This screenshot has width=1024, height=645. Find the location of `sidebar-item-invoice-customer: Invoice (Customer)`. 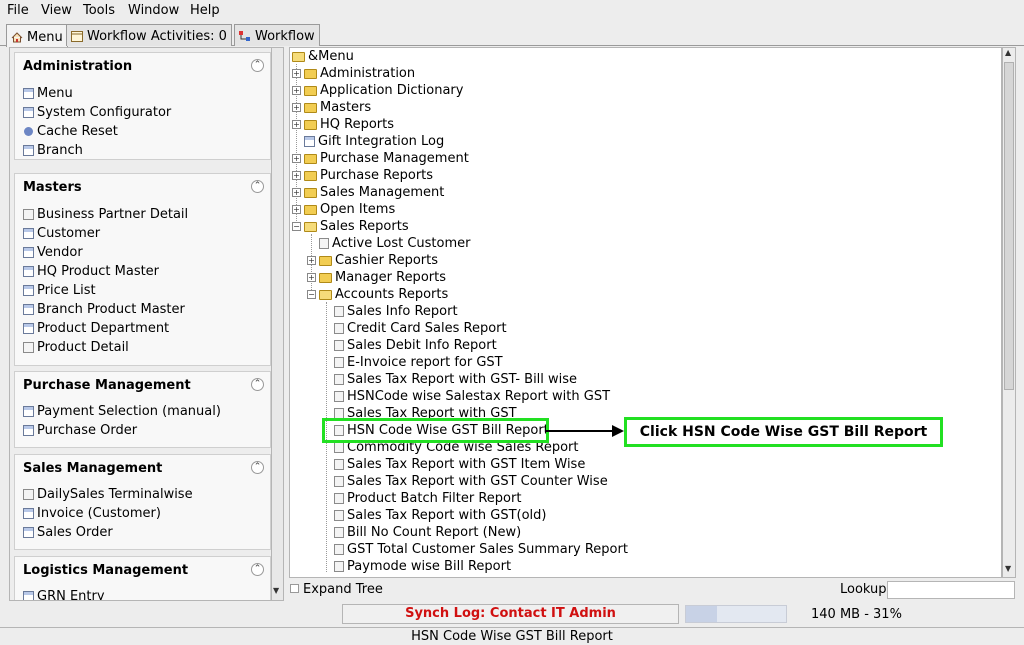

sidebar-item-invoice-customer: Invoice (Customer) is located at coordinates (92, 513).